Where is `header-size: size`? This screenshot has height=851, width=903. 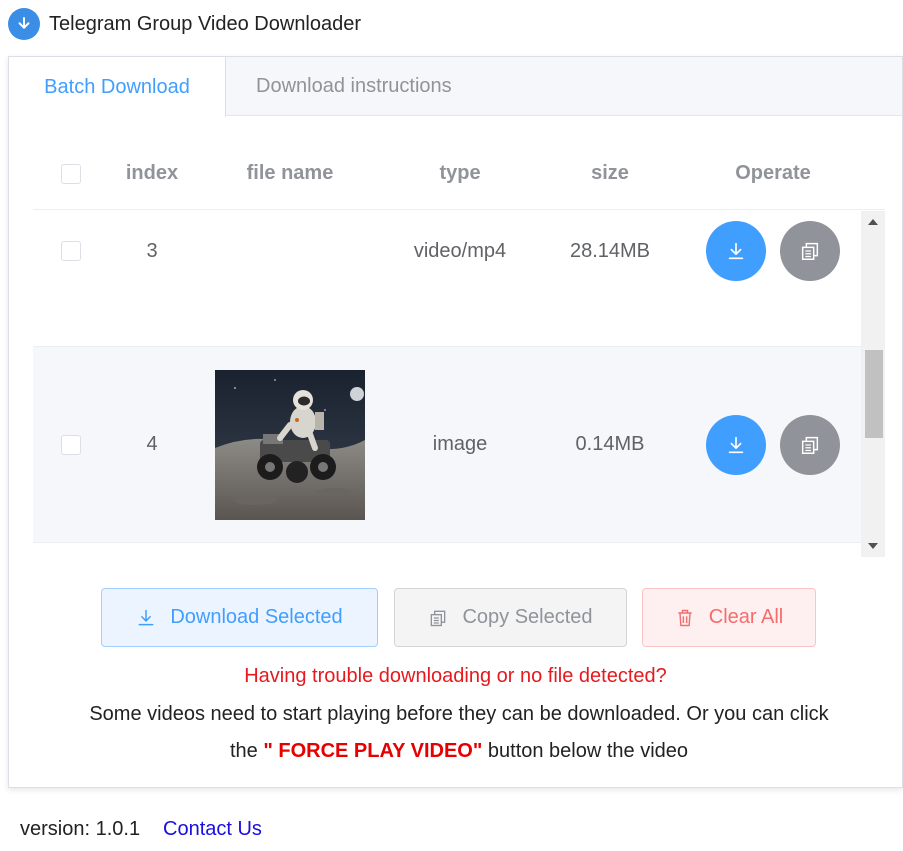
header-size: size is located at coordinates (610, 173).